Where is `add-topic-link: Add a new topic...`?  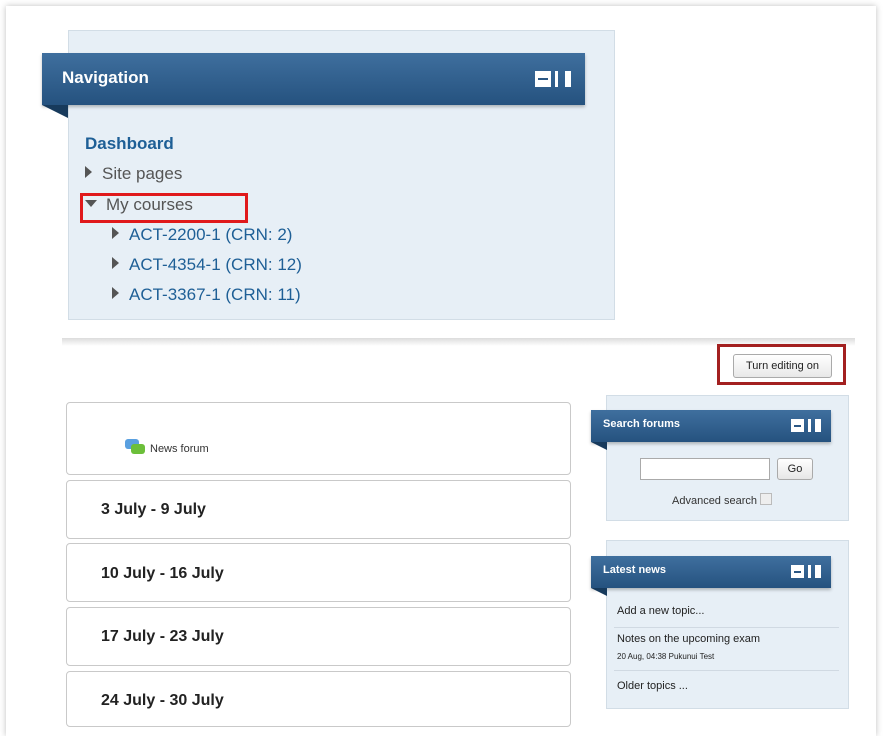 add-topic-link: Add a new topic... is located at coordinates (660, 611).